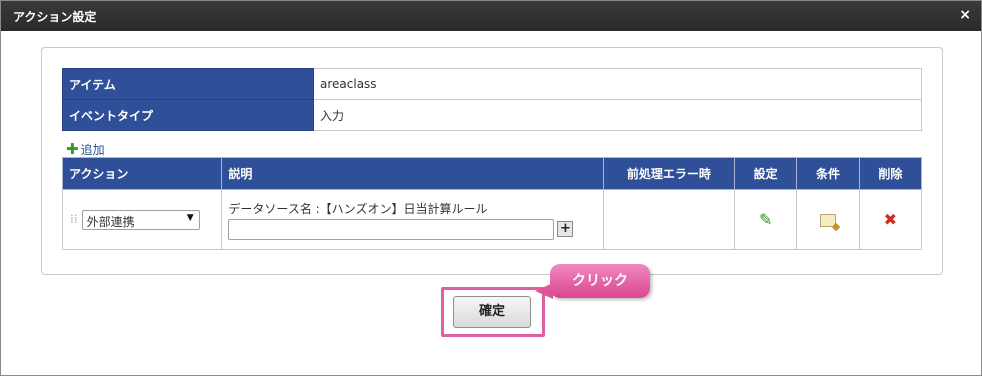  I want to click on settings-cell: ✎, so click(765, 219).